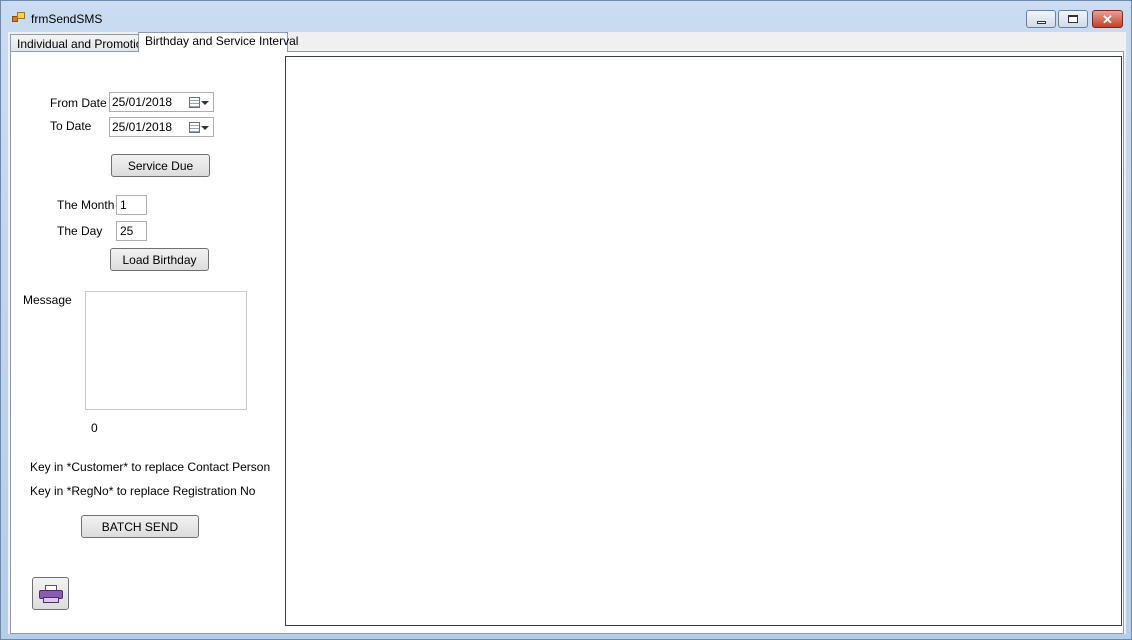 This screenshot has width=1132, height=640. I want to click on minimize-icon, so click(1041, 22).